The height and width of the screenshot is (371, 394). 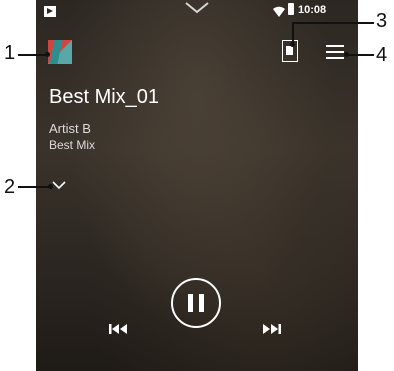 What do you see at coordinates (190, 303) in the screenshot?
I see `pause-icon` at bounding box center [190, 303].